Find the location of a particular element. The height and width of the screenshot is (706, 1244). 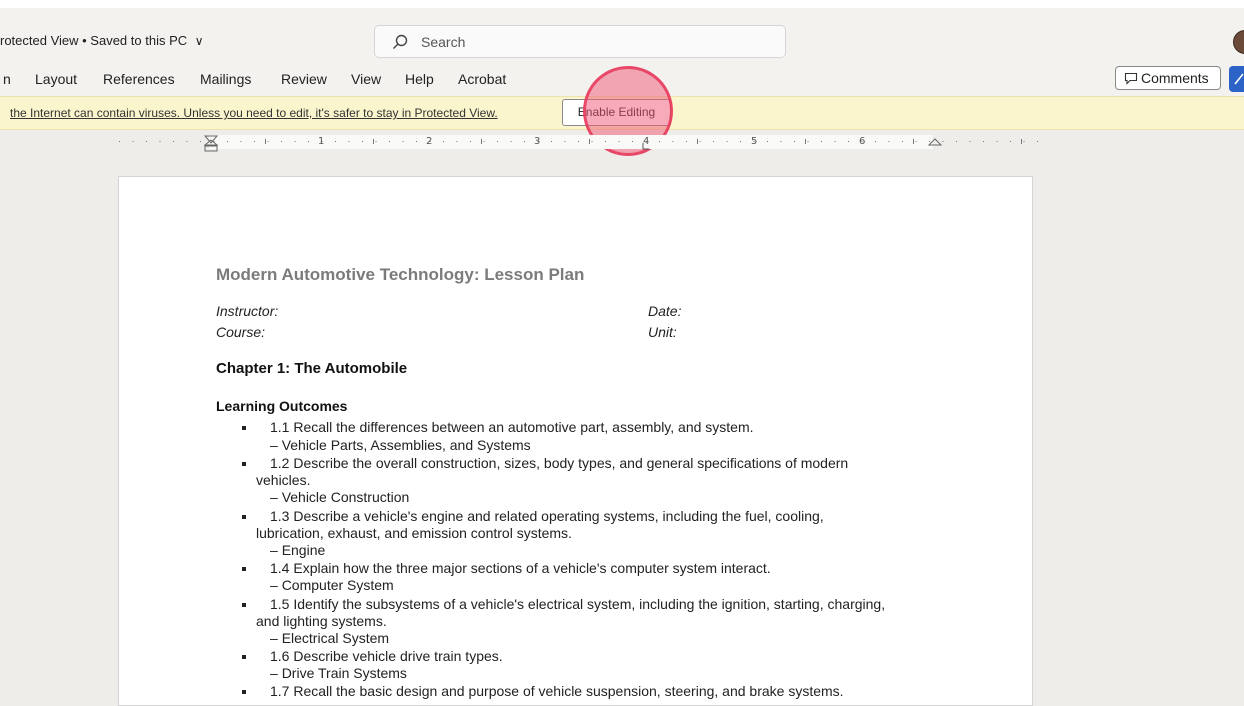

tab-review: Review is located at coordinates (304, 79).